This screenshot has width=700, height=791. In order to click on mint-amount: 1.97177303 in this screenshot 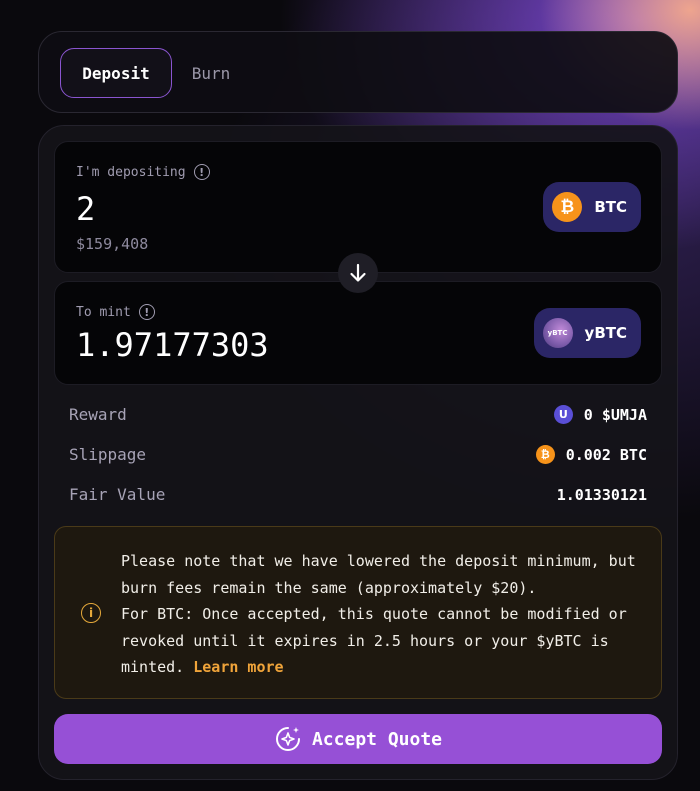, I will do `click(172, 345)`.